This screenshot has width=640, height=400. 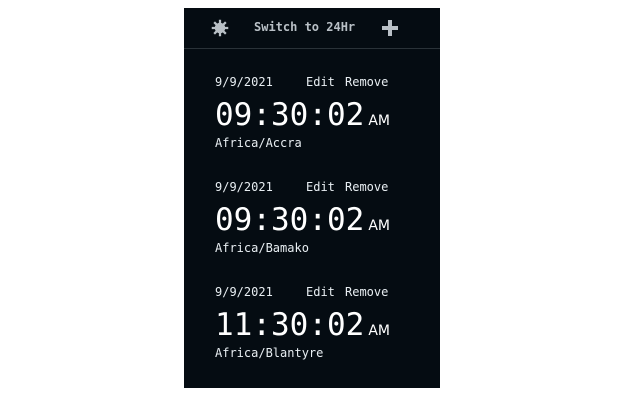 What do you see at coordinates (304, 27) in the screenshot?
I see `switch-24hr-button: Switch to 24Hr` at bounding box center [304, 27].